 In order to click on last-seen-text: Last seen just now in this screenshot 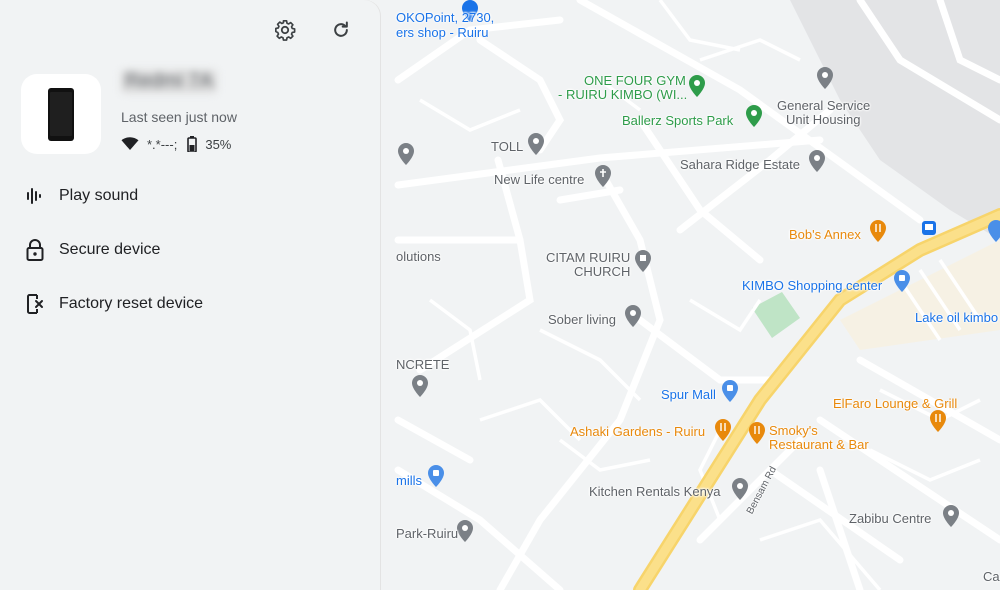, I will do `click(179, 117)`.